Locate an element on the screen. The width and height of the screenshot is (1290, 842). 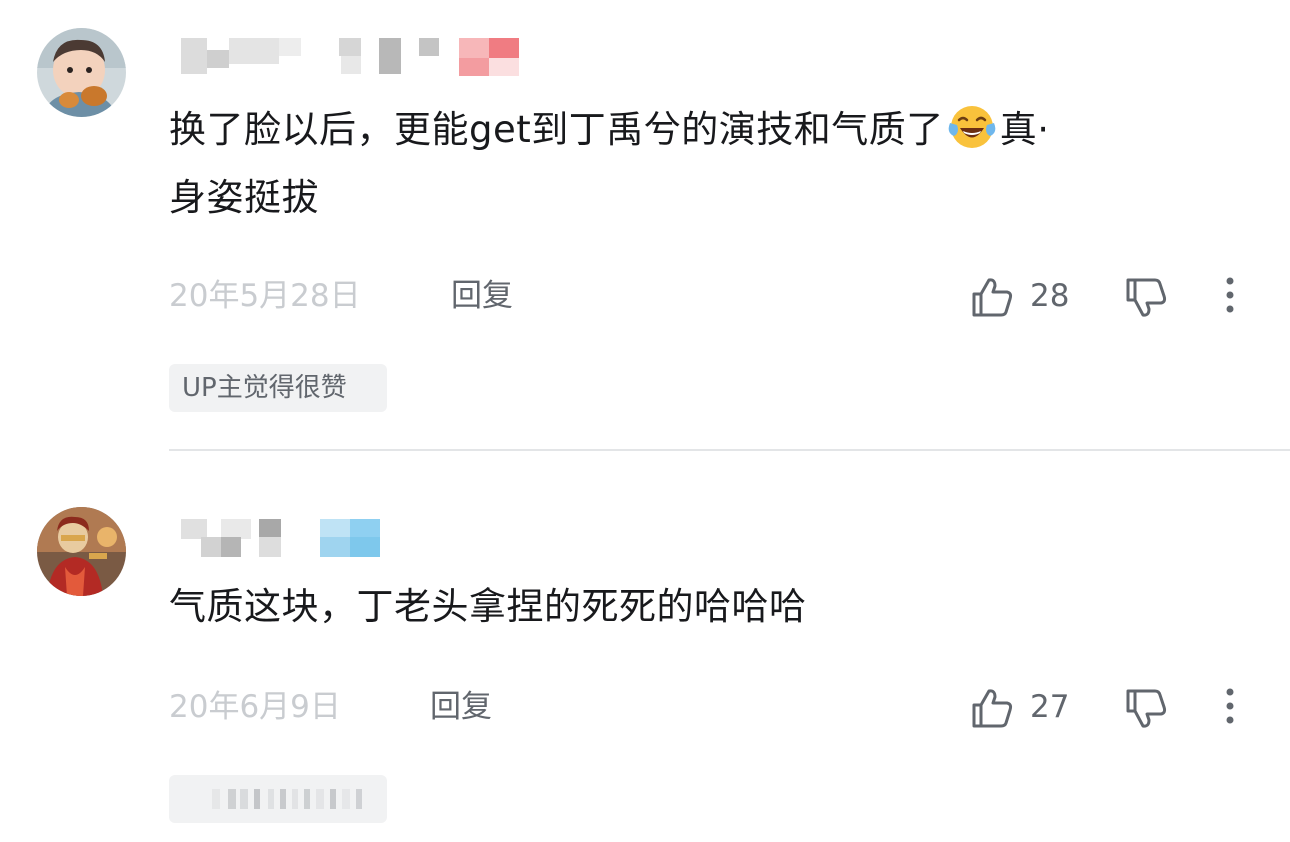
comment-text-line1: 气质这块，丁老头拿捏的死死的哈哈哈 is located at coordinates (488, 606).